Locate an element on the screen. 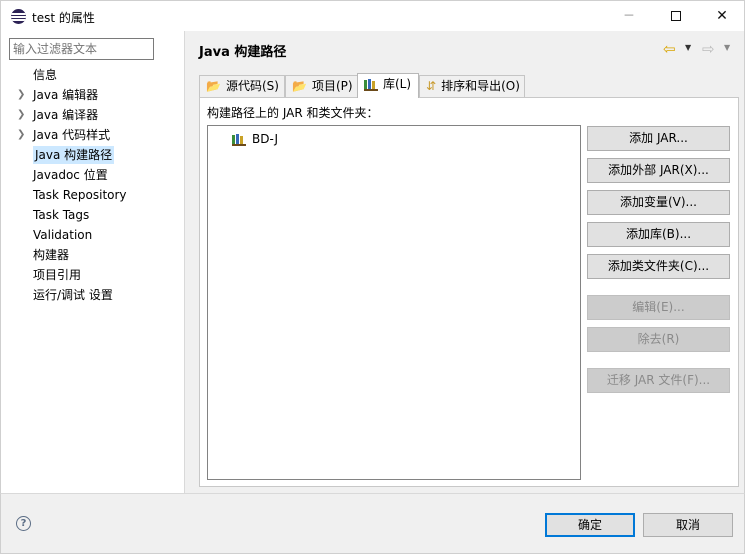 This screenshot has width=745, height=554. tree-item-java-code-style: ❯ Java 代码样式 is located at coordinates (92, 135).